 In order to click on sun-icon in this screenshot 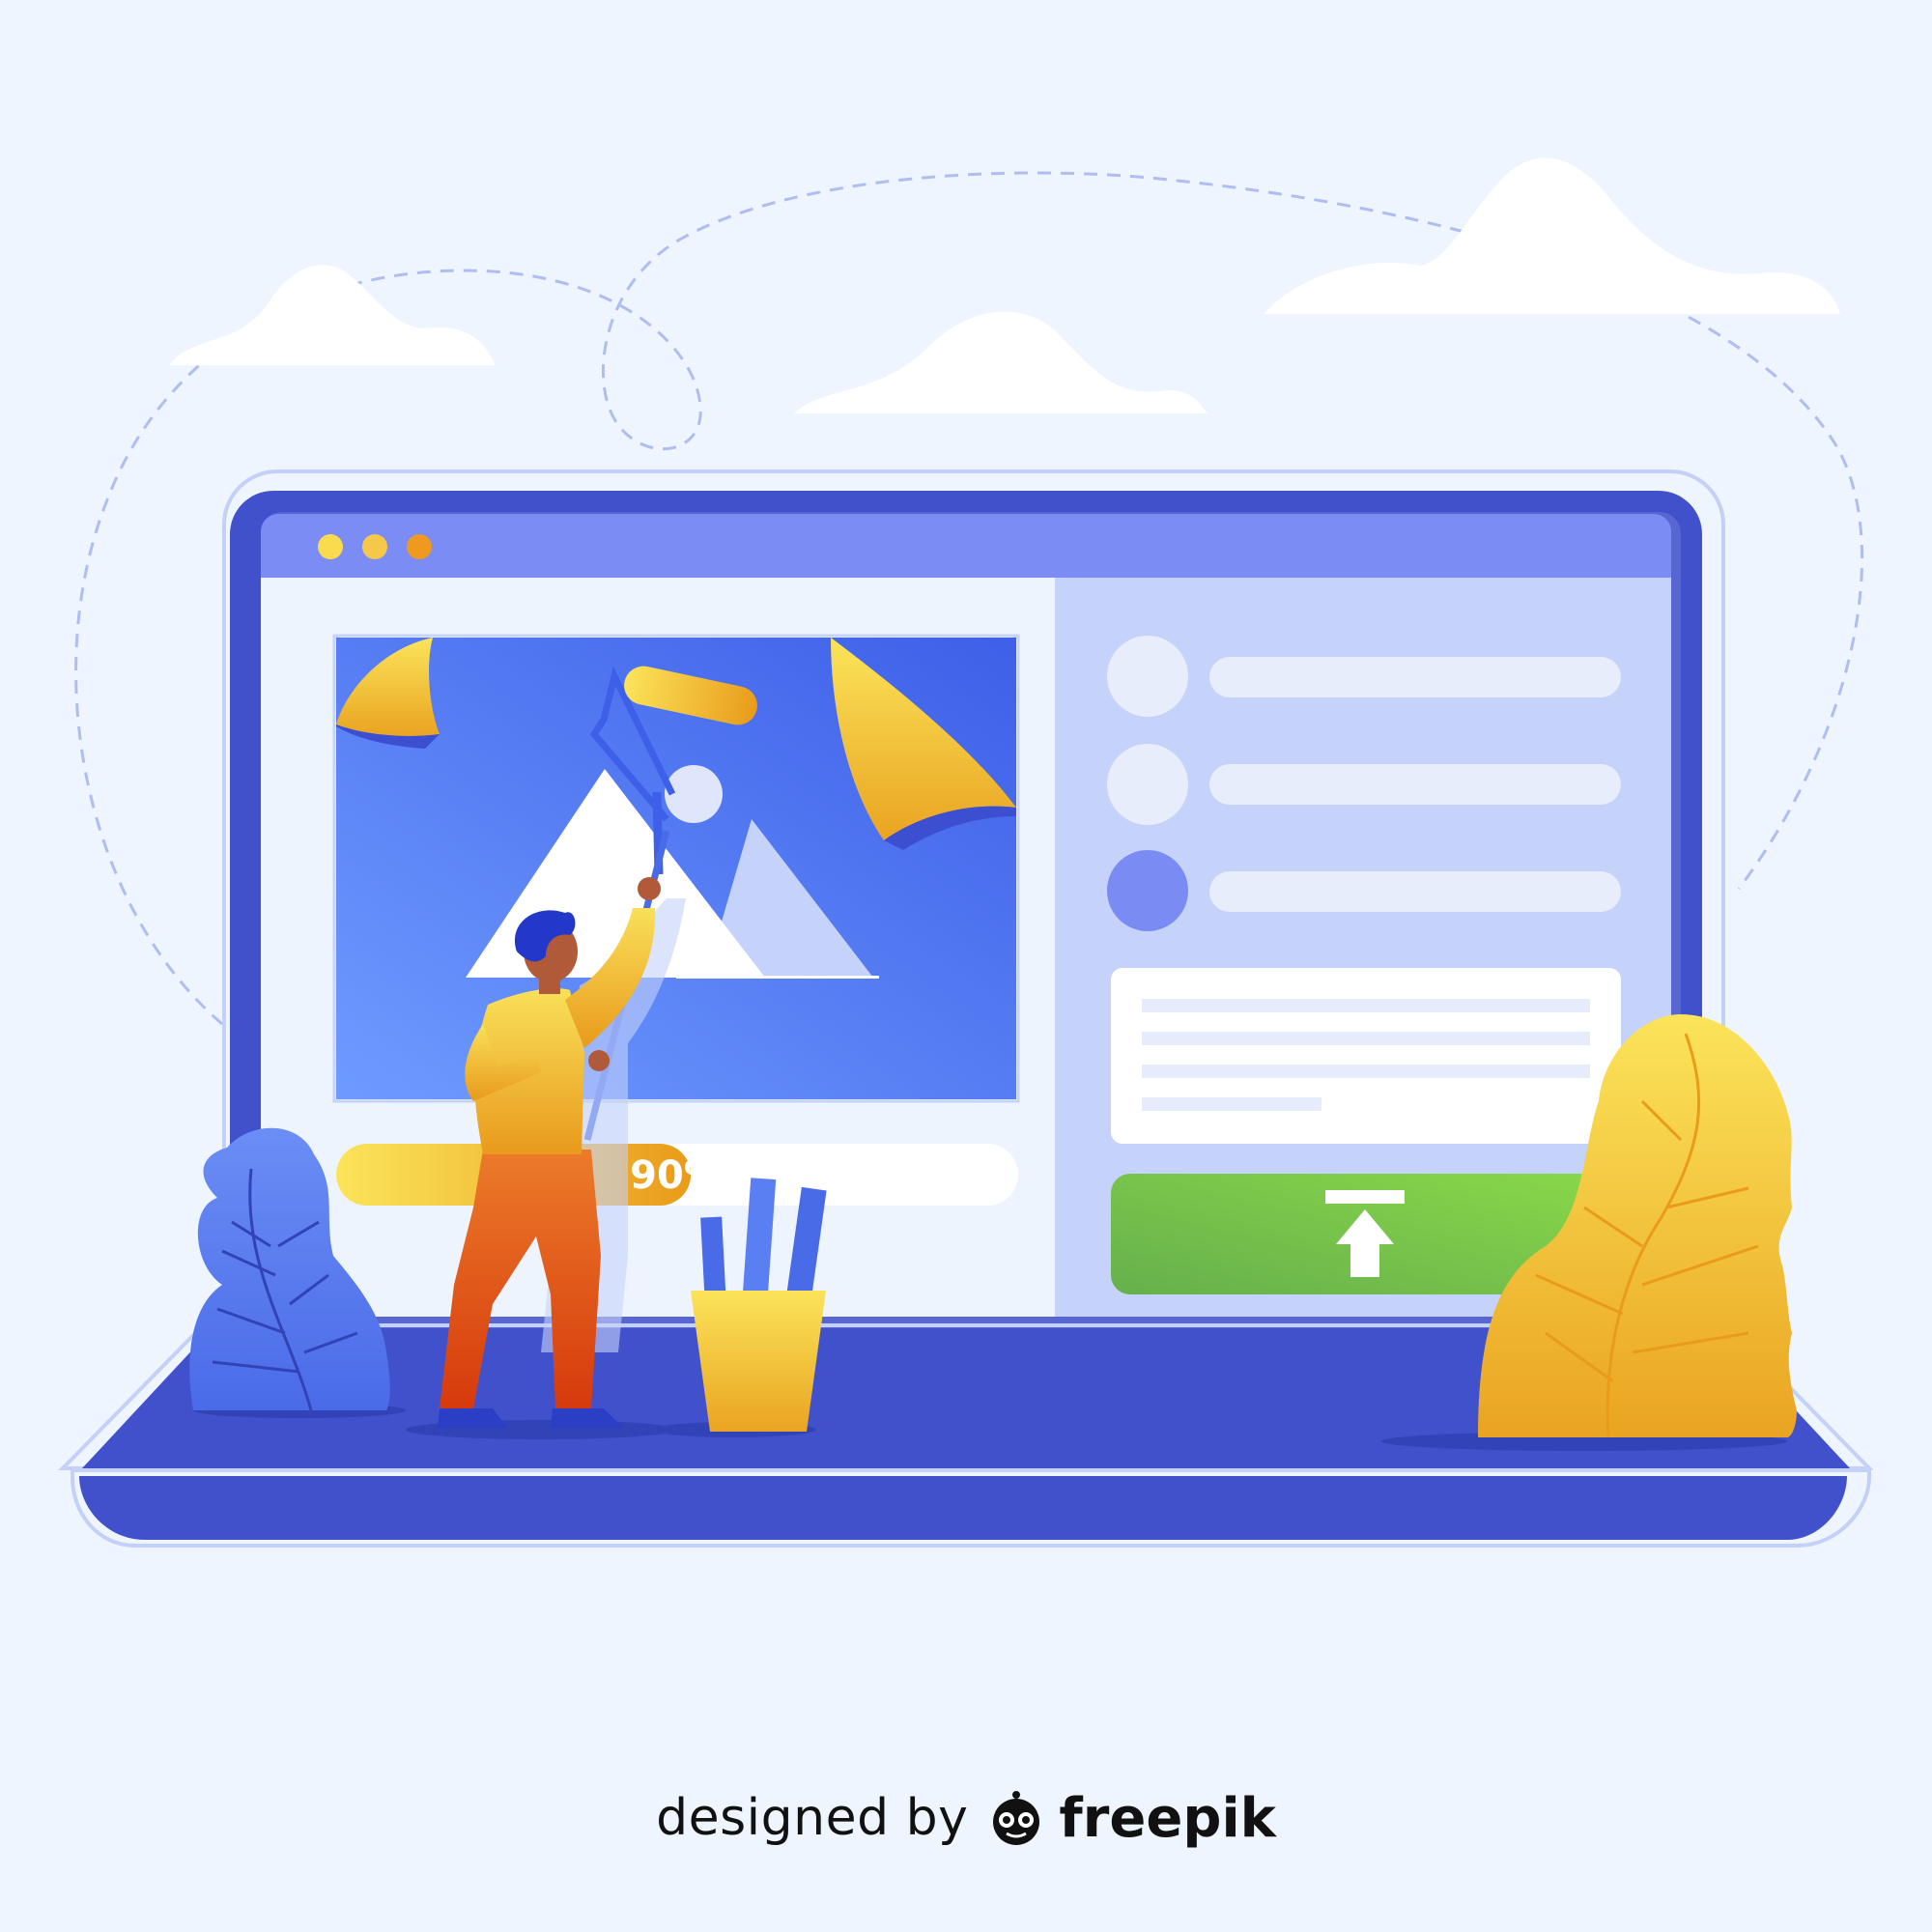, I will do `click(694, 794)`.